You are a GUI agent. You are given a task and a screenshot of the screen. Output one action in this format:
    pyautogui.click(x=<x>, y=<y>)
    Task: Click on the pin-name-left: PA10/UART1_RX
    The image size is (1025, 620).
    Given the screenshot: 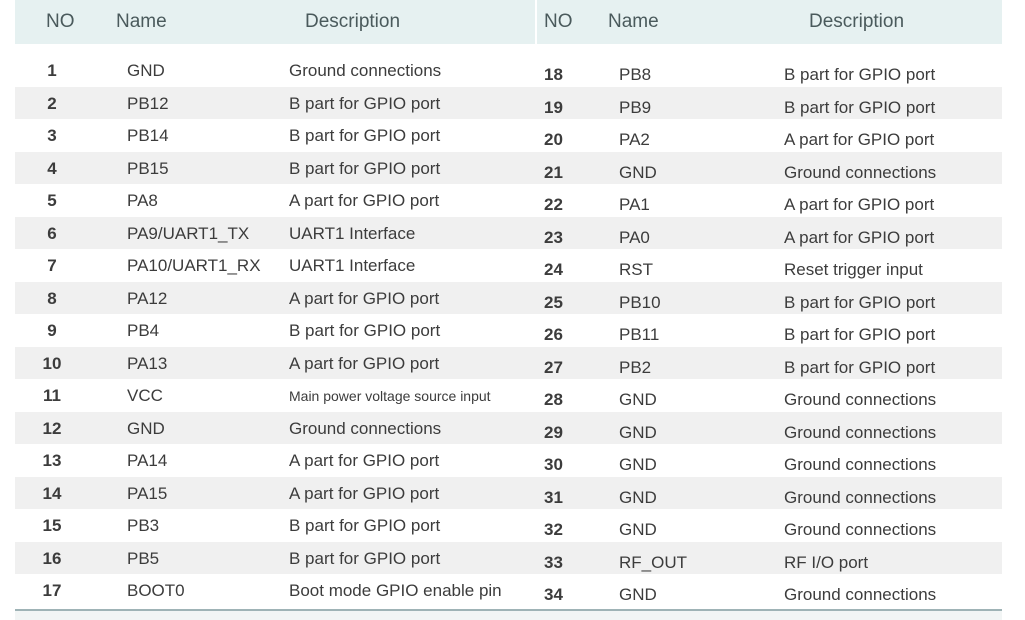 What is the action you would take?
    pyautogui.click(x=194, y=265)
    